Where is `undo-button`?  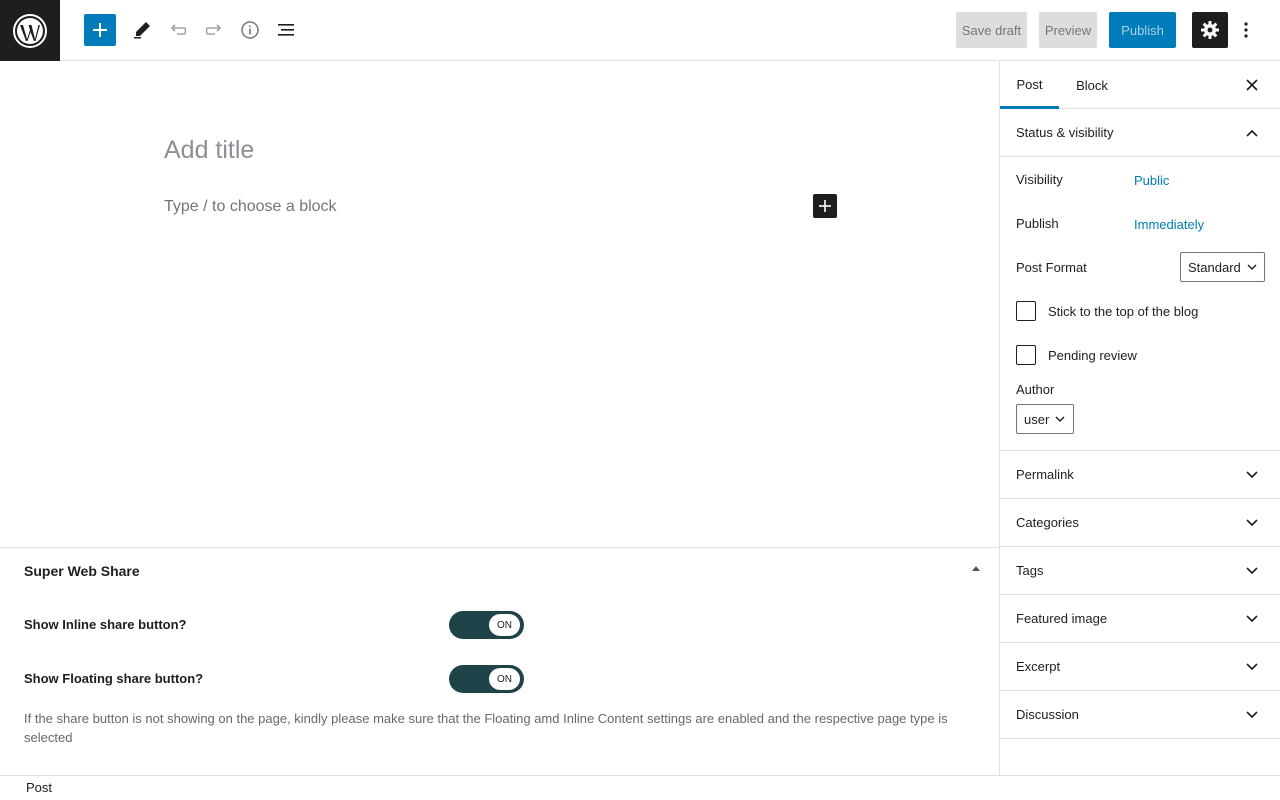
undo-button is located at coordinates (178, 30).